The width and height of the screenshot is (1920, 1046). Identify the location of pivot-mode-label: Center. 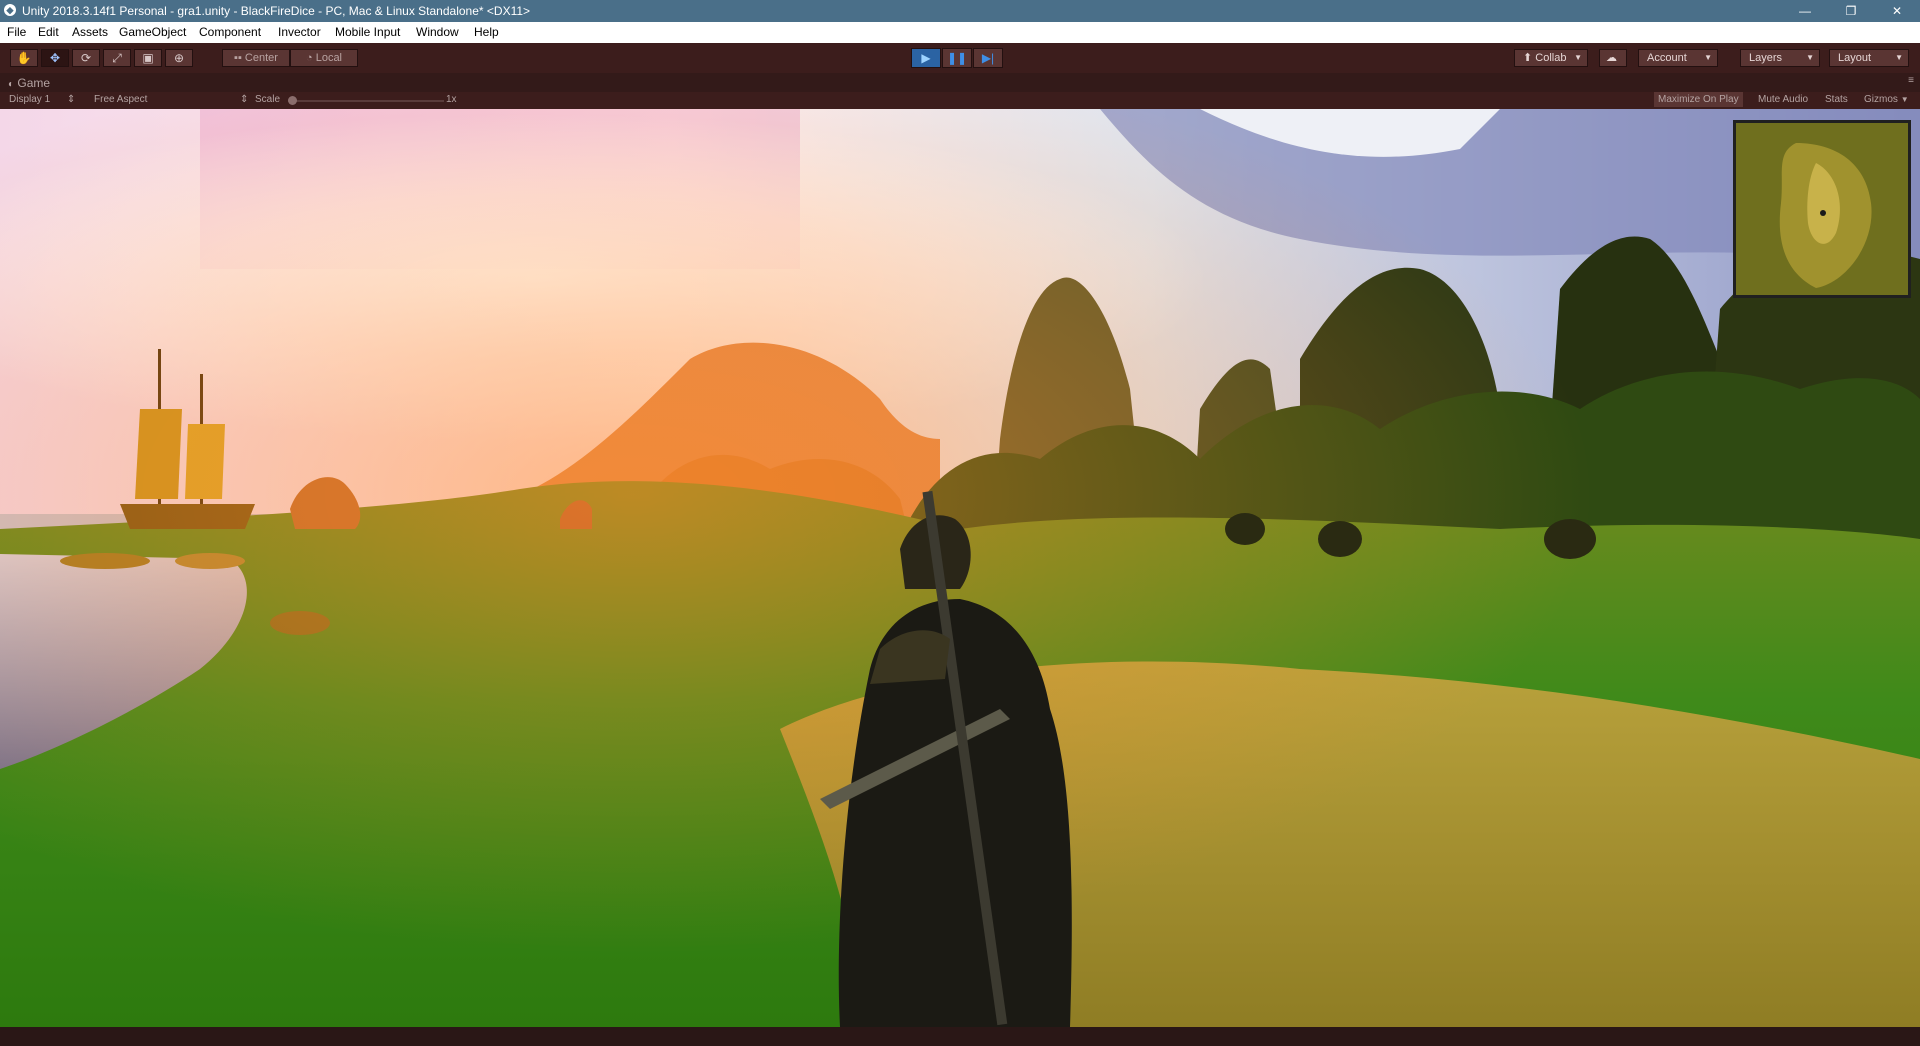
(261, 58).